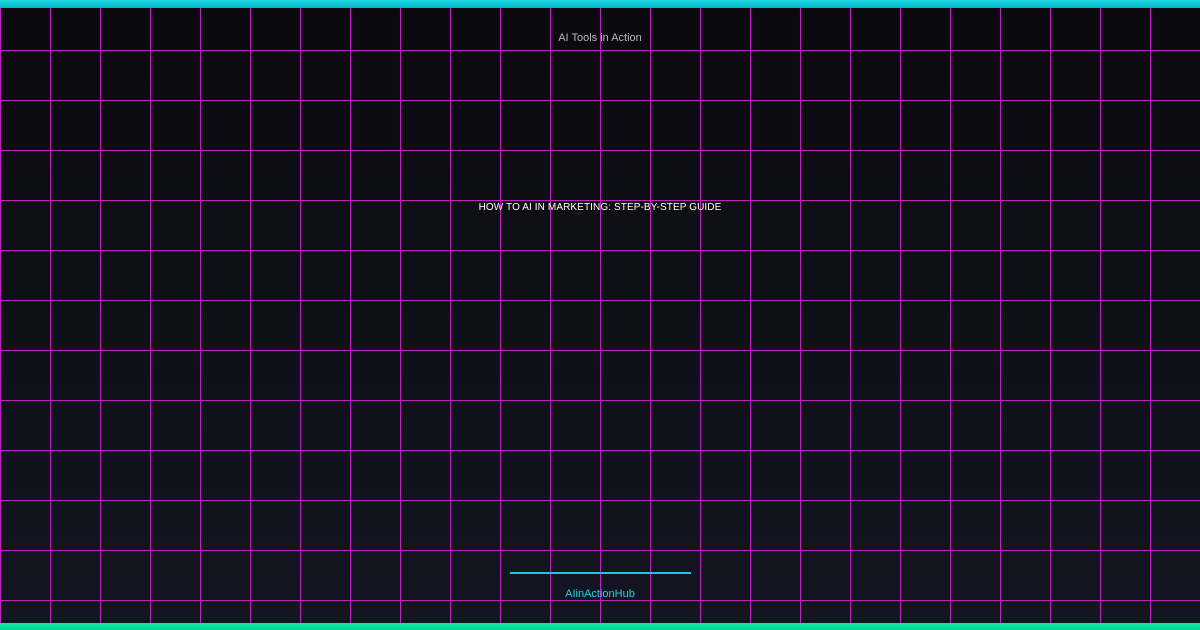  I want to click on brand-name: AIinActionHub, so click(600, 594).